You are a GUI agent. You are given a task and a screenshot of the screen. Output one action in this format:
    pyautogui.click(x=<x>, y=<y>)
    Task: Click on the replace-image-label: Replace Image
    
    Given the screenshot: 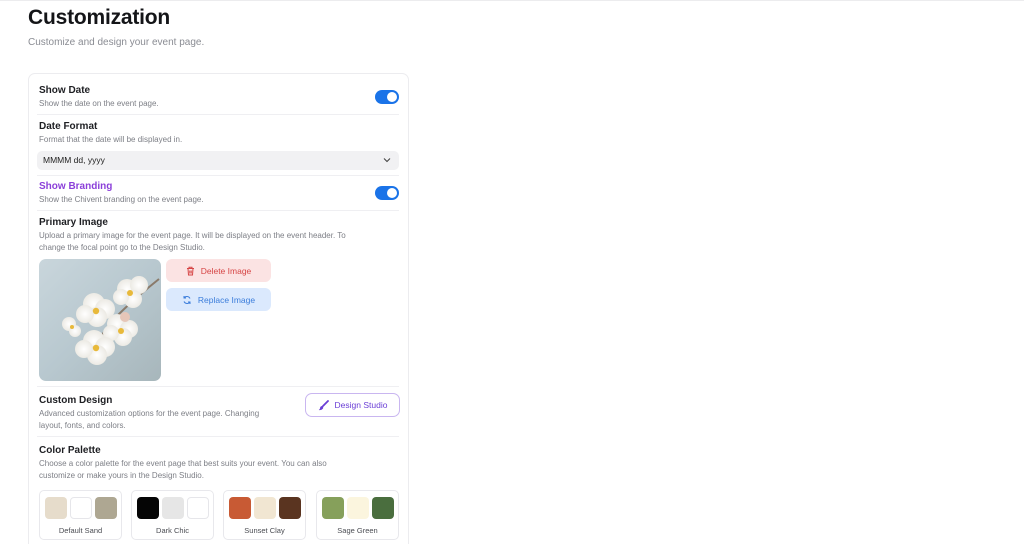 What is the action you would take?
    pyautogui.click(x=226, y=299)
    